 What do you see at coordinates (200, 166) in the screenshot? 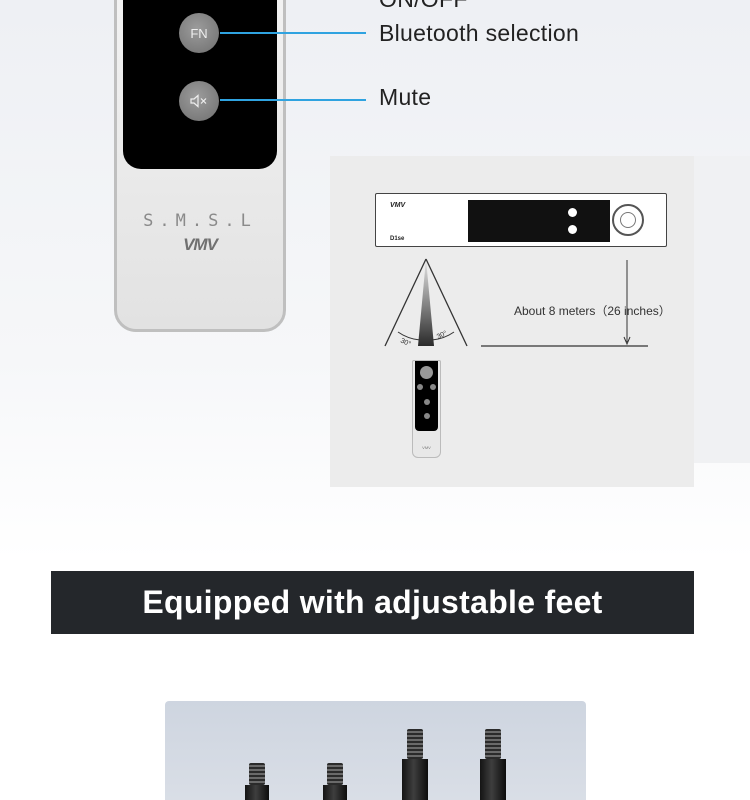
I see `remote-control-illustration: FN S.M.S.L VMV` at bounding box center [200, 166].